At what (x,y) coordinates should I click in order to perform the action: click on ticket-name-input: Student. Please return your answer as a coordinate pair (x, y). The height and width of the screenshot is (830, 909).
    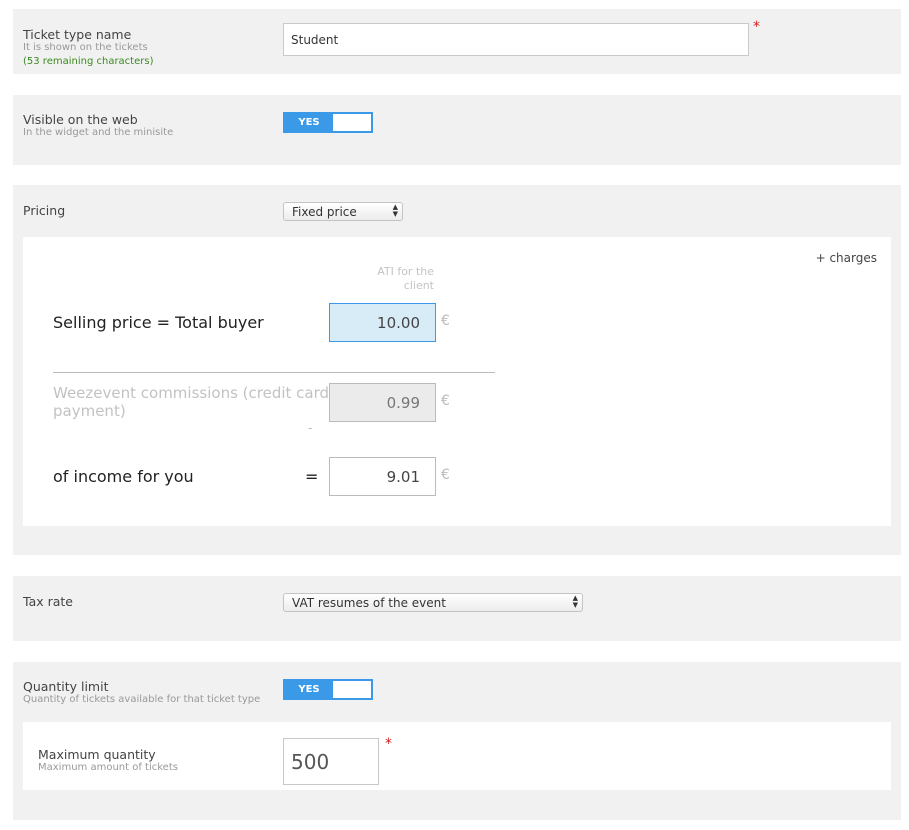
    Looking at the image, I should click on (516, 39).